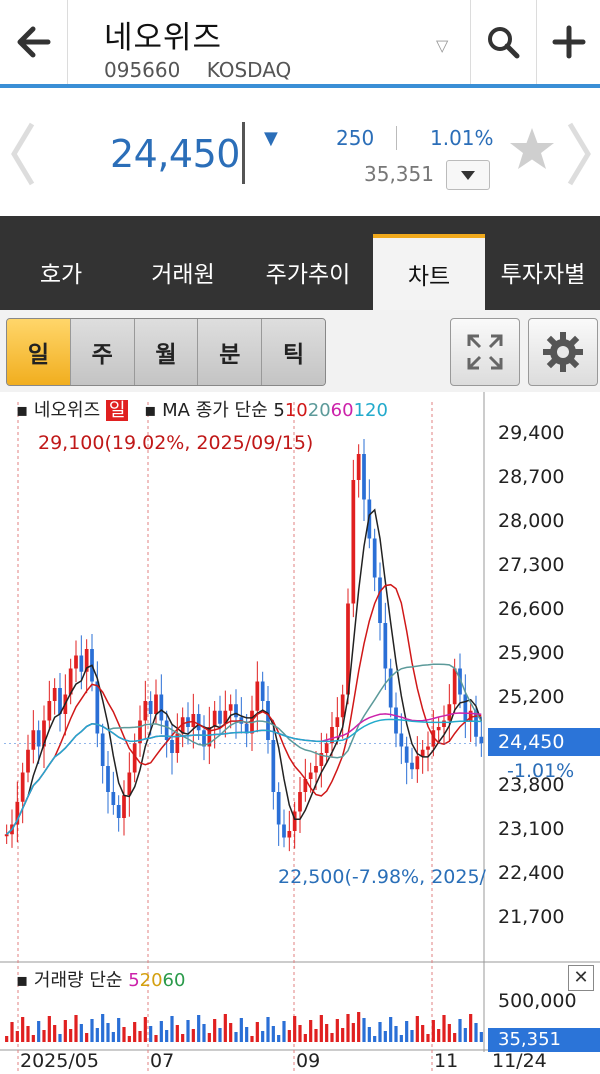 The width and height of the screenshot is (600, 1074). I want to click on period-tick: 틱, so click(293, 352).